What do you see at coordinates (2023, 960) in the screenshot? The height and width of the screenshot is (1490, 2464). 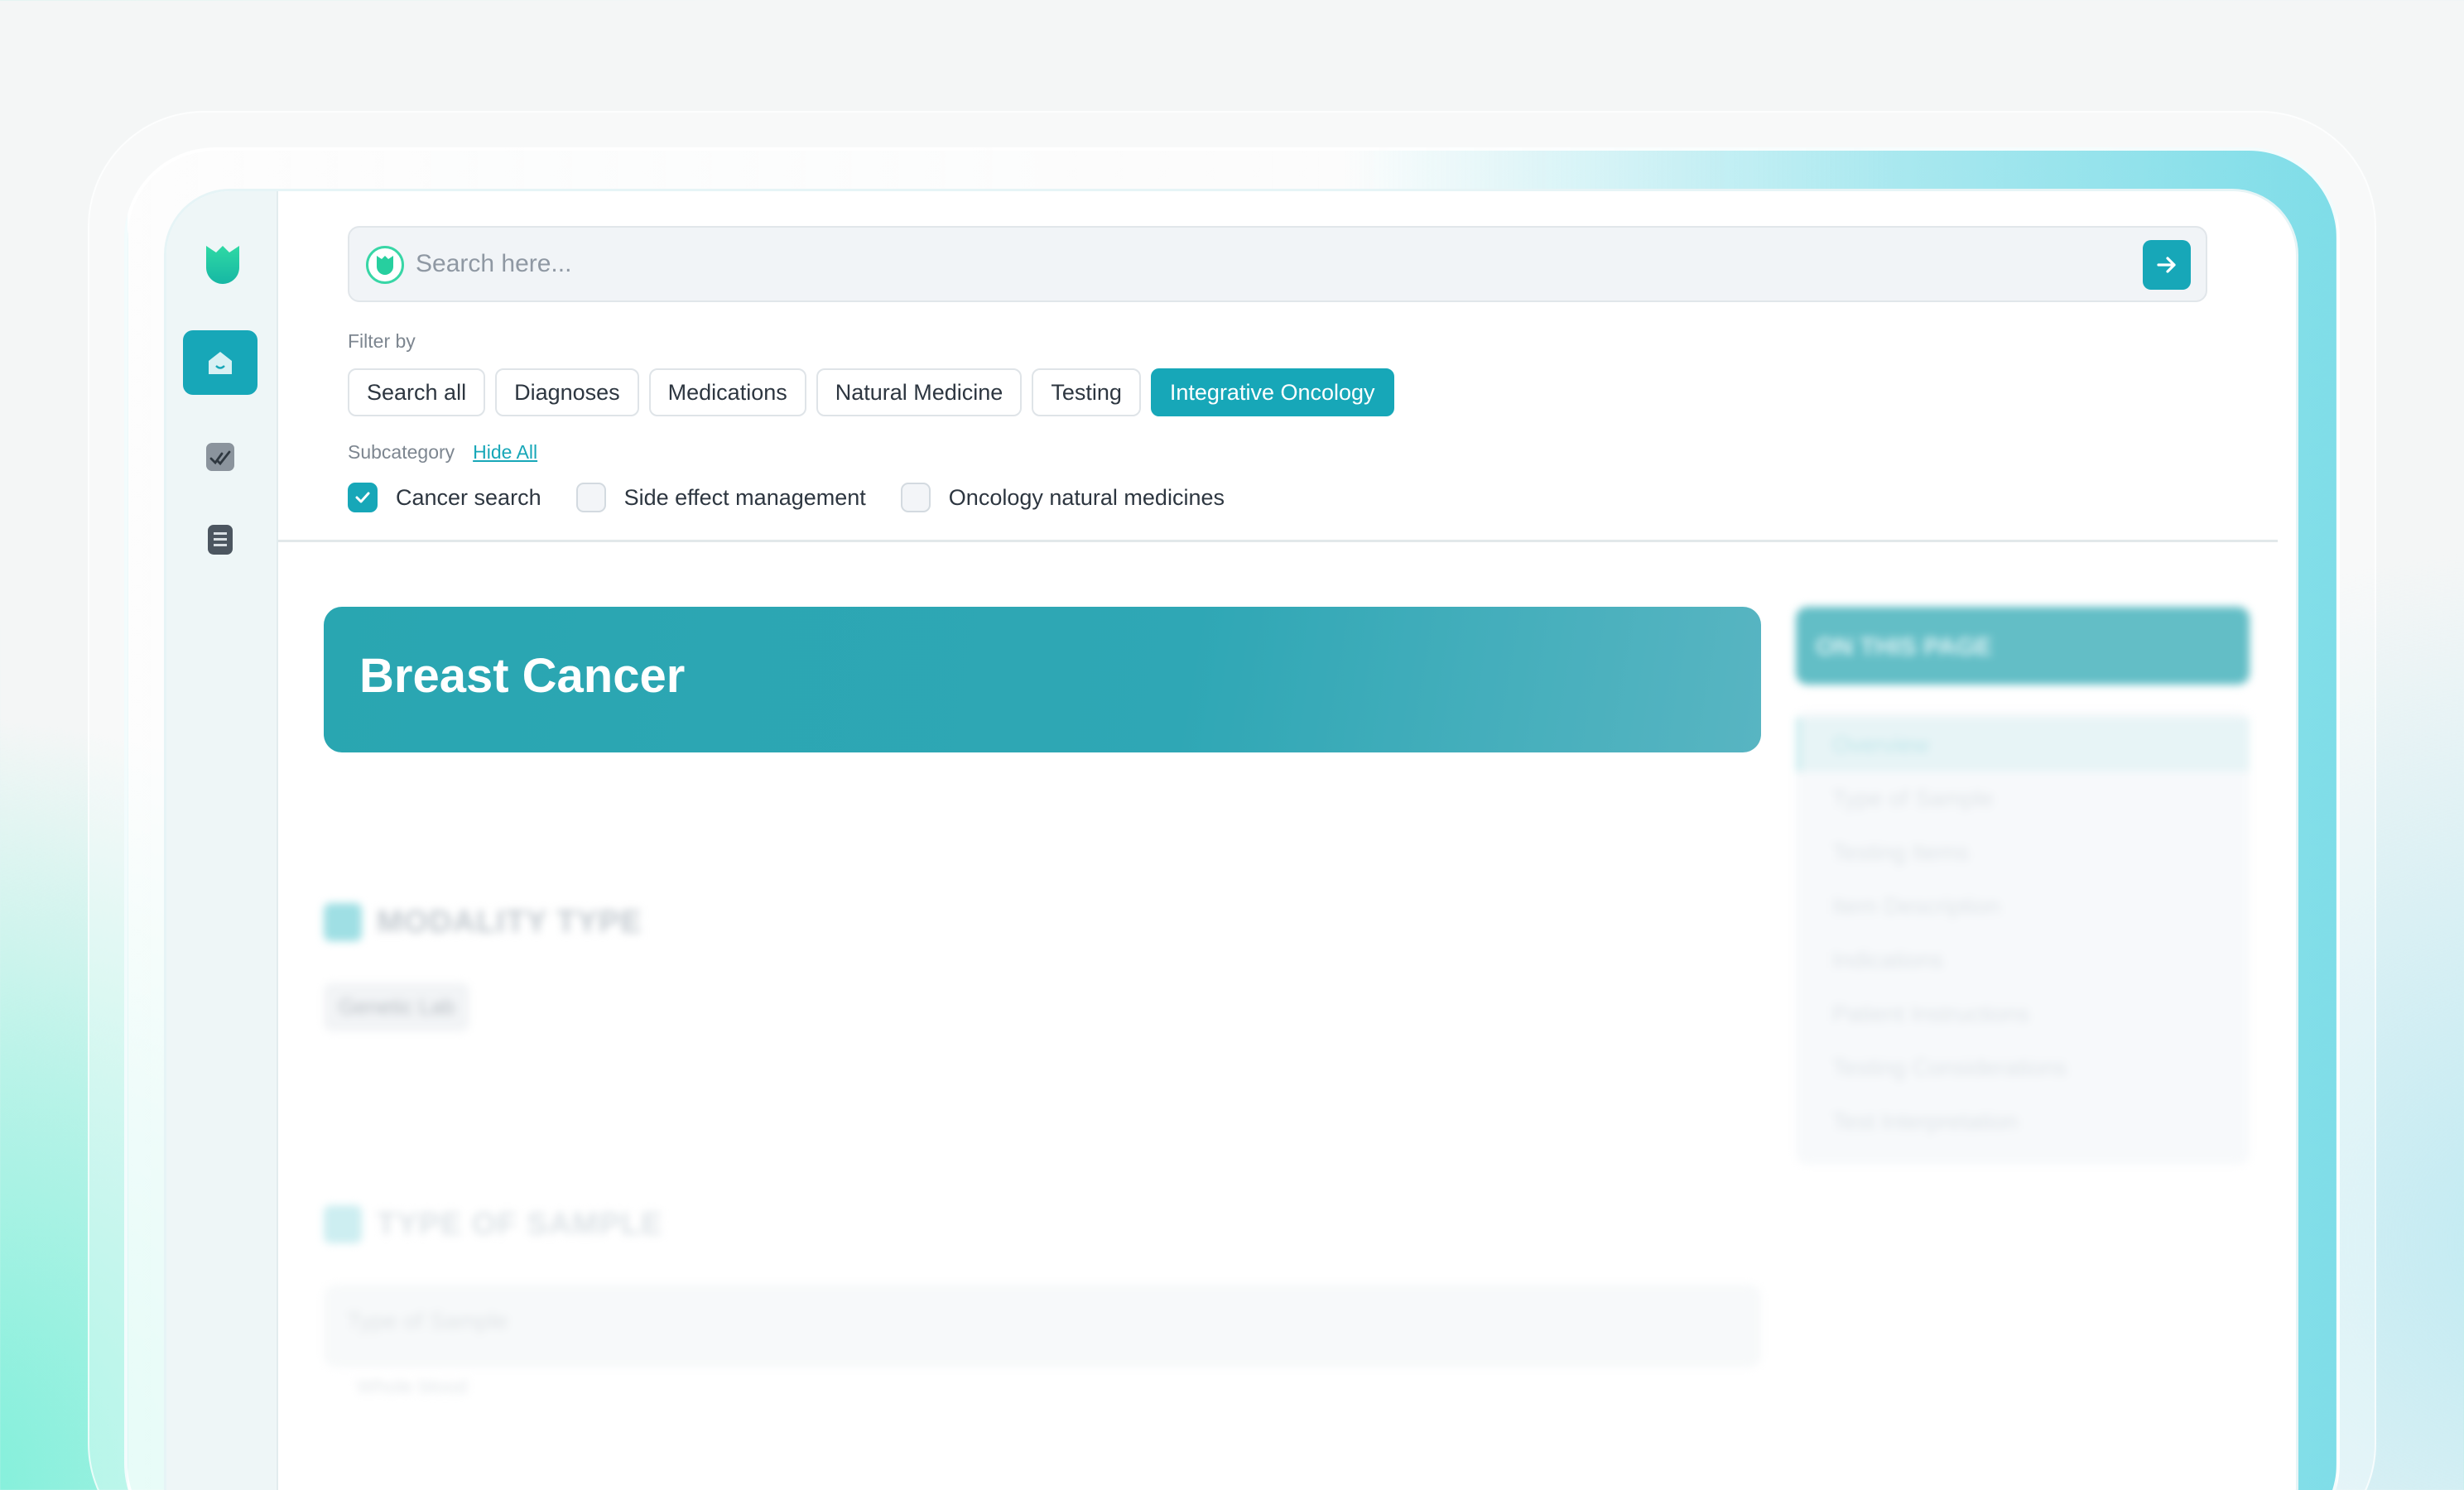 I see `toc-item-indications: Indications` at bounding box center [2023, 960].